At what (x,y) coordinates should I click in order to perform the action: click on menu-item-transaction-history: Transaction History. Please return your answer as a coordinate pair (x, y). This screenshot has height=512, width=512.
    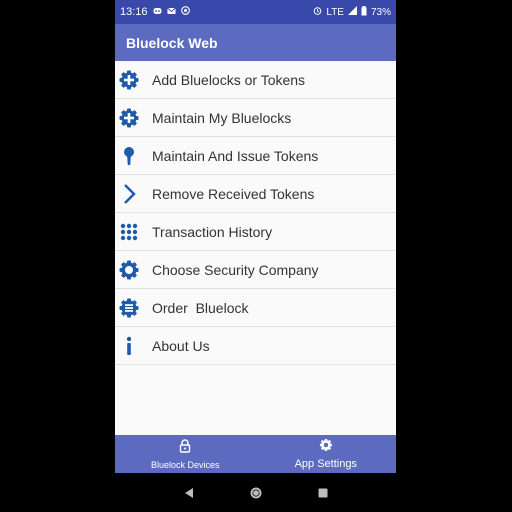
    Looking at the image, I should click on (255, 232).